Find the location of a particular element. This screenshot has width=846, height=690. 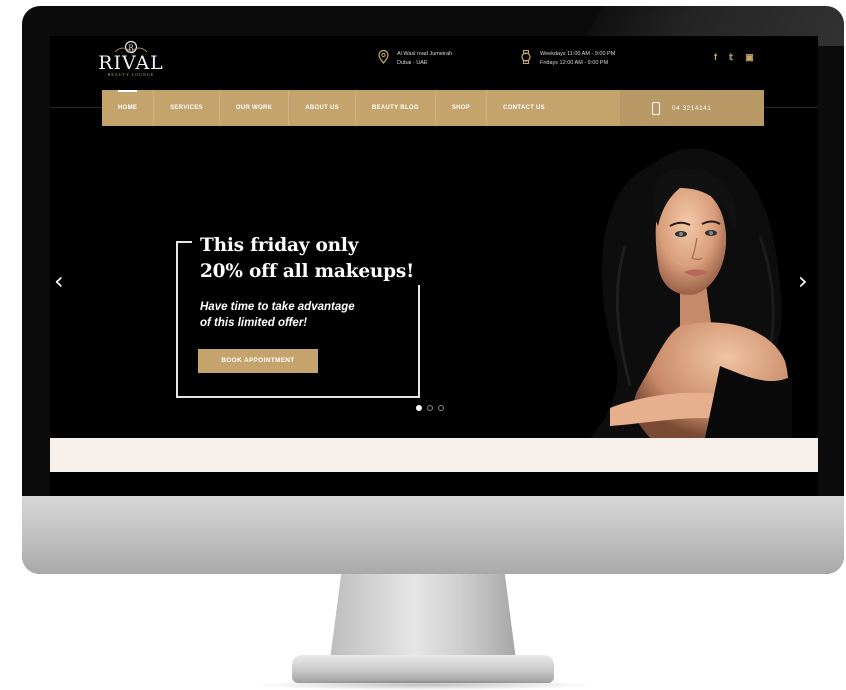

facebook-icon: f is located at coordinates (715, 57).